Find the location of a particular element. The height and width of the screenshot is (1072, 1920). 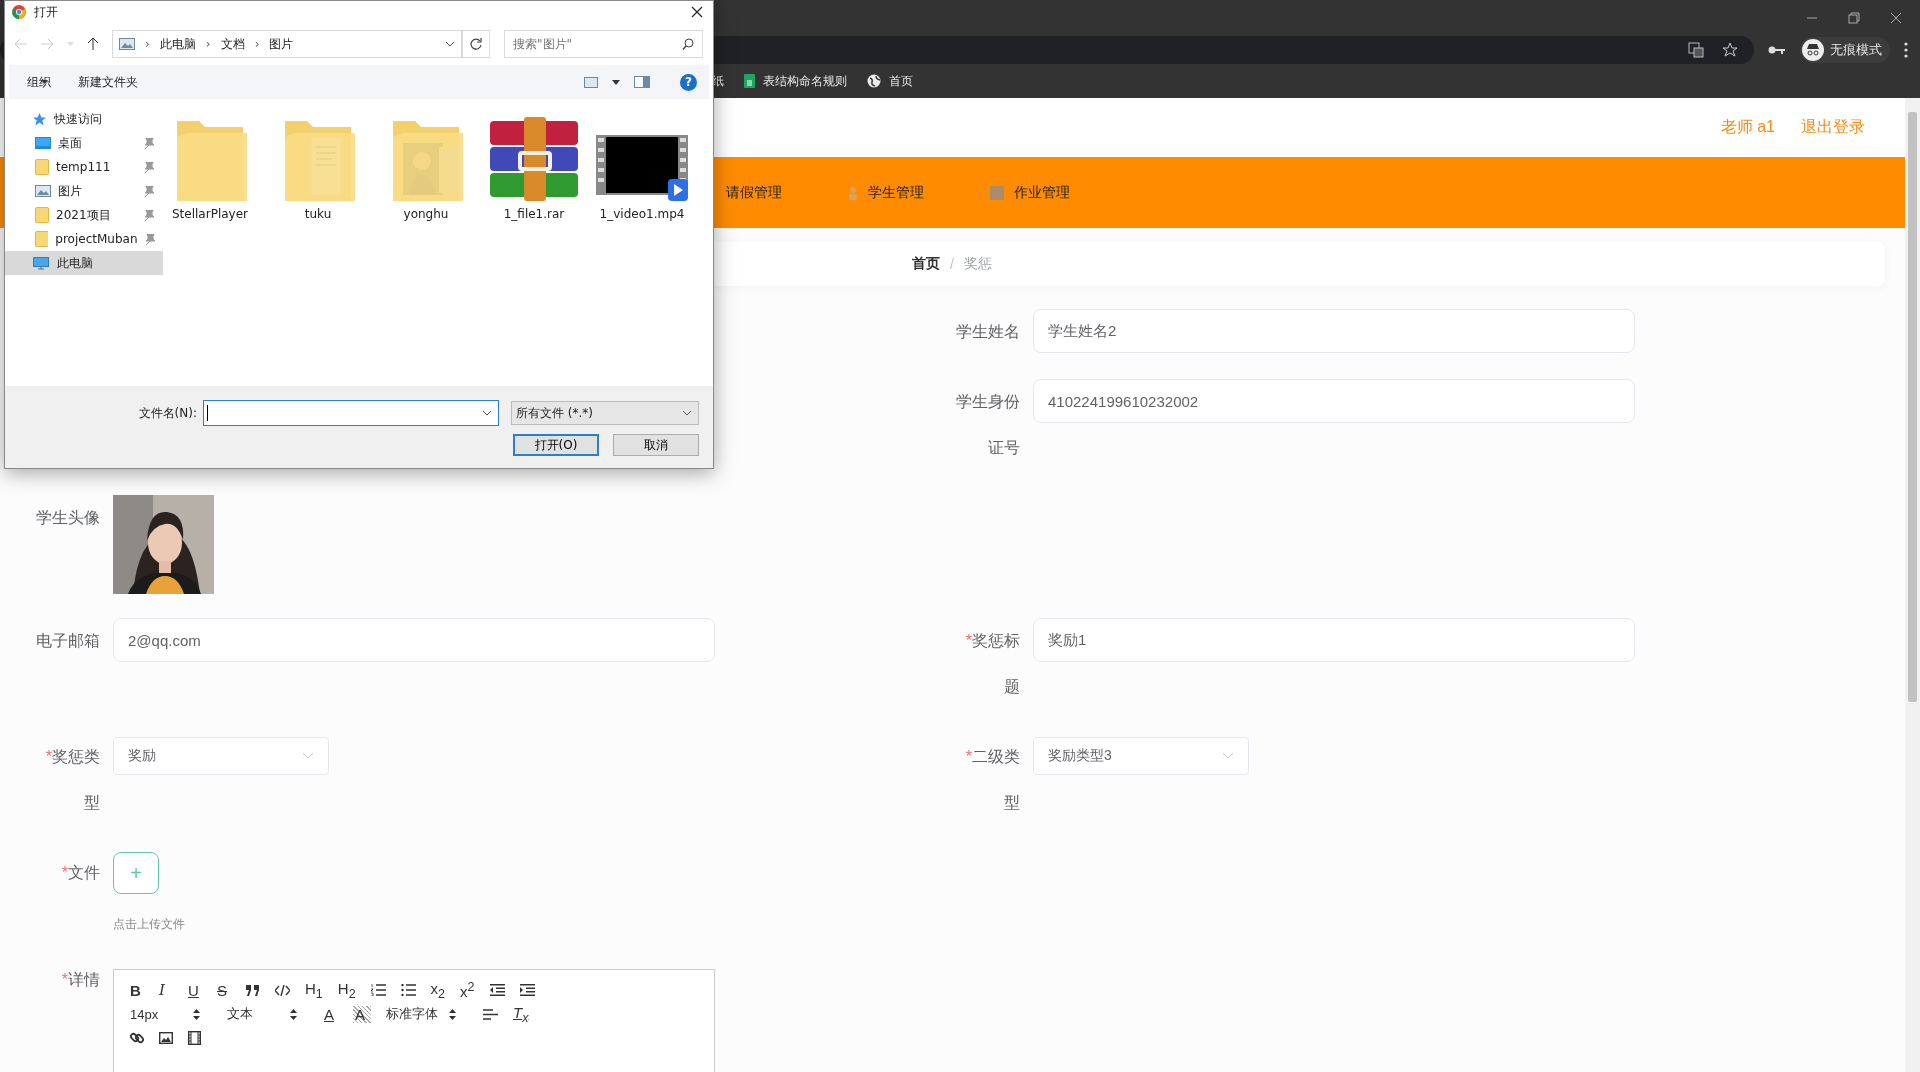

path-segment: 图片 is located at coordinates (281, 44).